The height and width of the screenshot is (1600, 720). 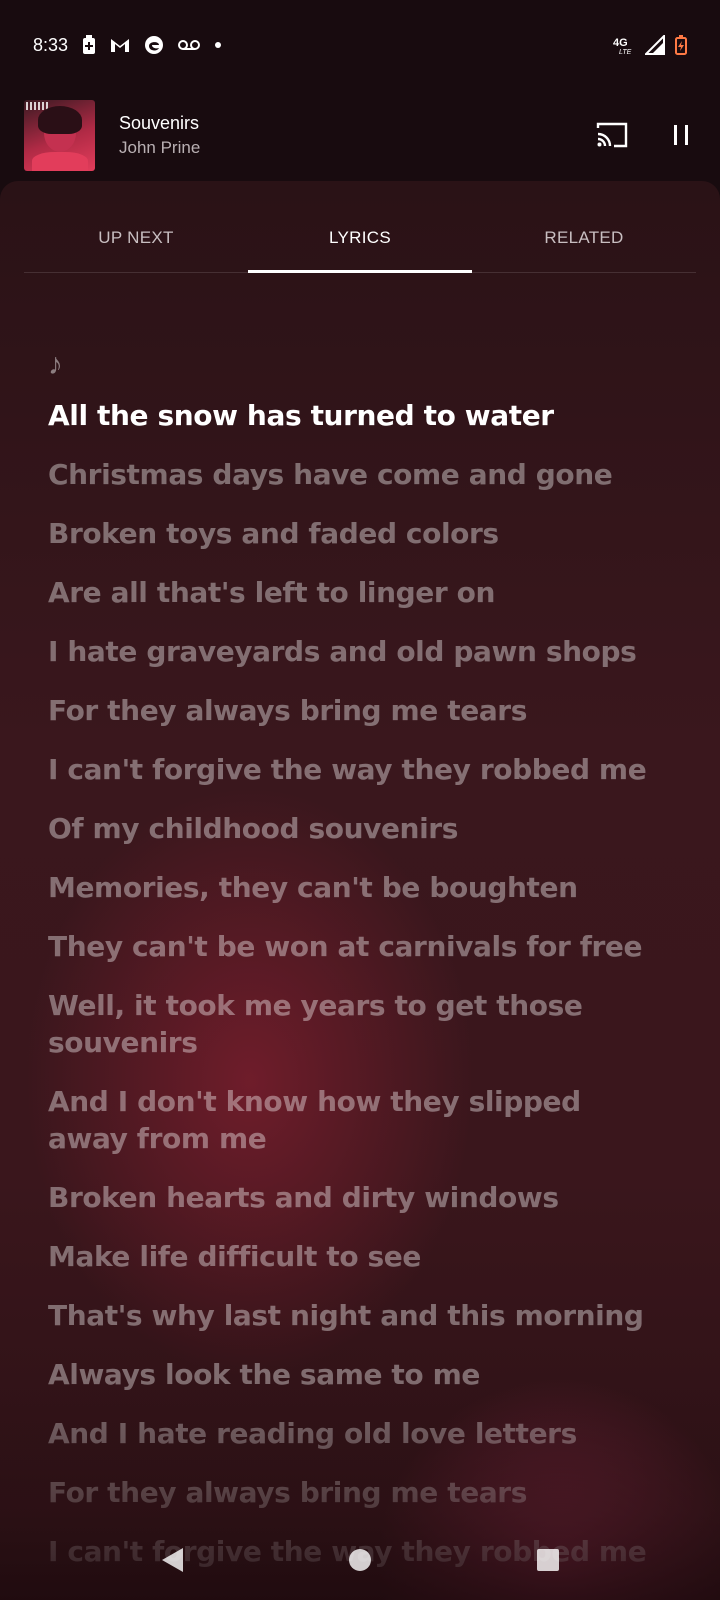 I want to click on lyric-line: Are all that's left to linger on, so click(x=358, y=592).